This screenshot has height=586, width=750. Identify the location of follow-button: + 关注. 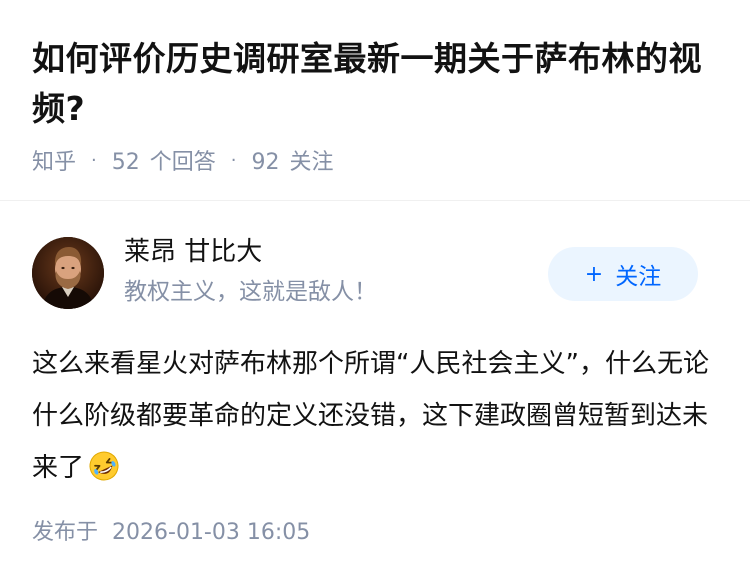
(623, 274).